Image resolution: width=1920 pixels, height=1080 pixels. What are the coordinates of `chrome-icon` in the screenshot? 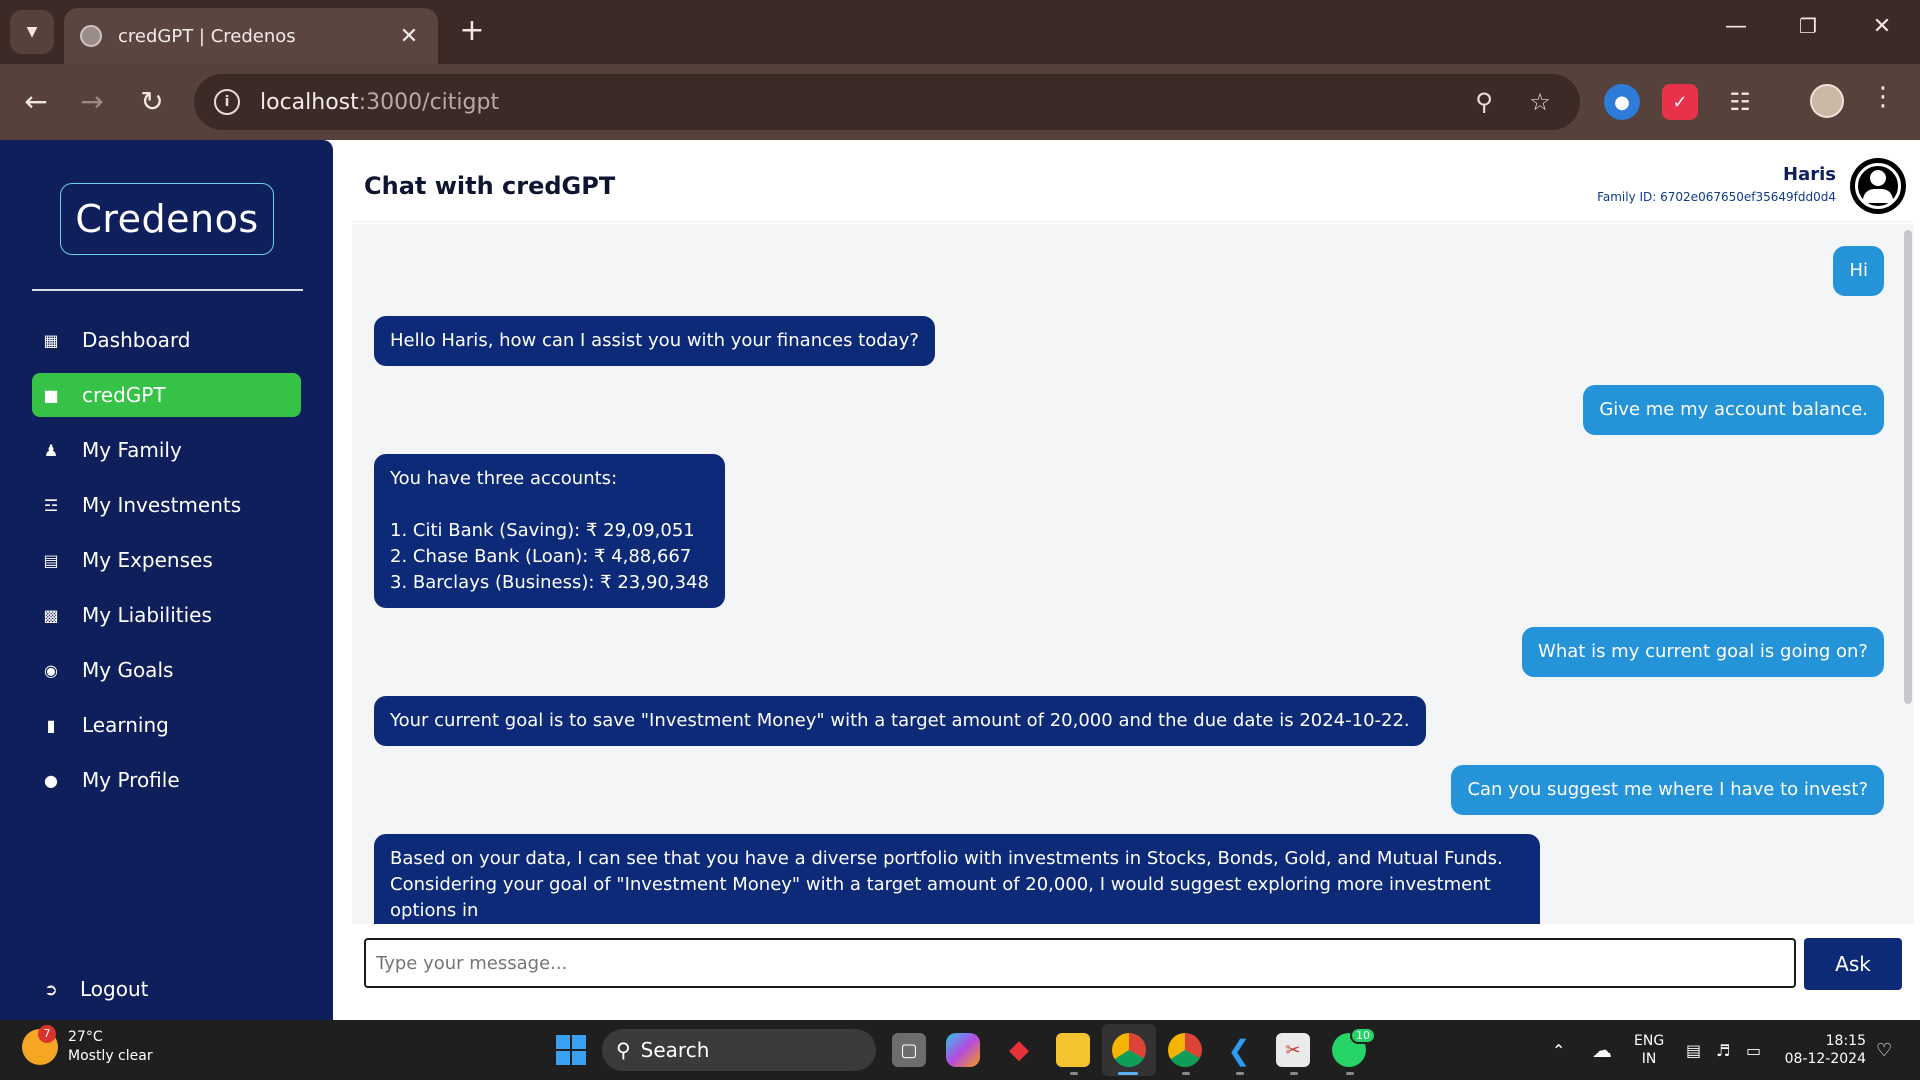 It's located at (1129, 1050).